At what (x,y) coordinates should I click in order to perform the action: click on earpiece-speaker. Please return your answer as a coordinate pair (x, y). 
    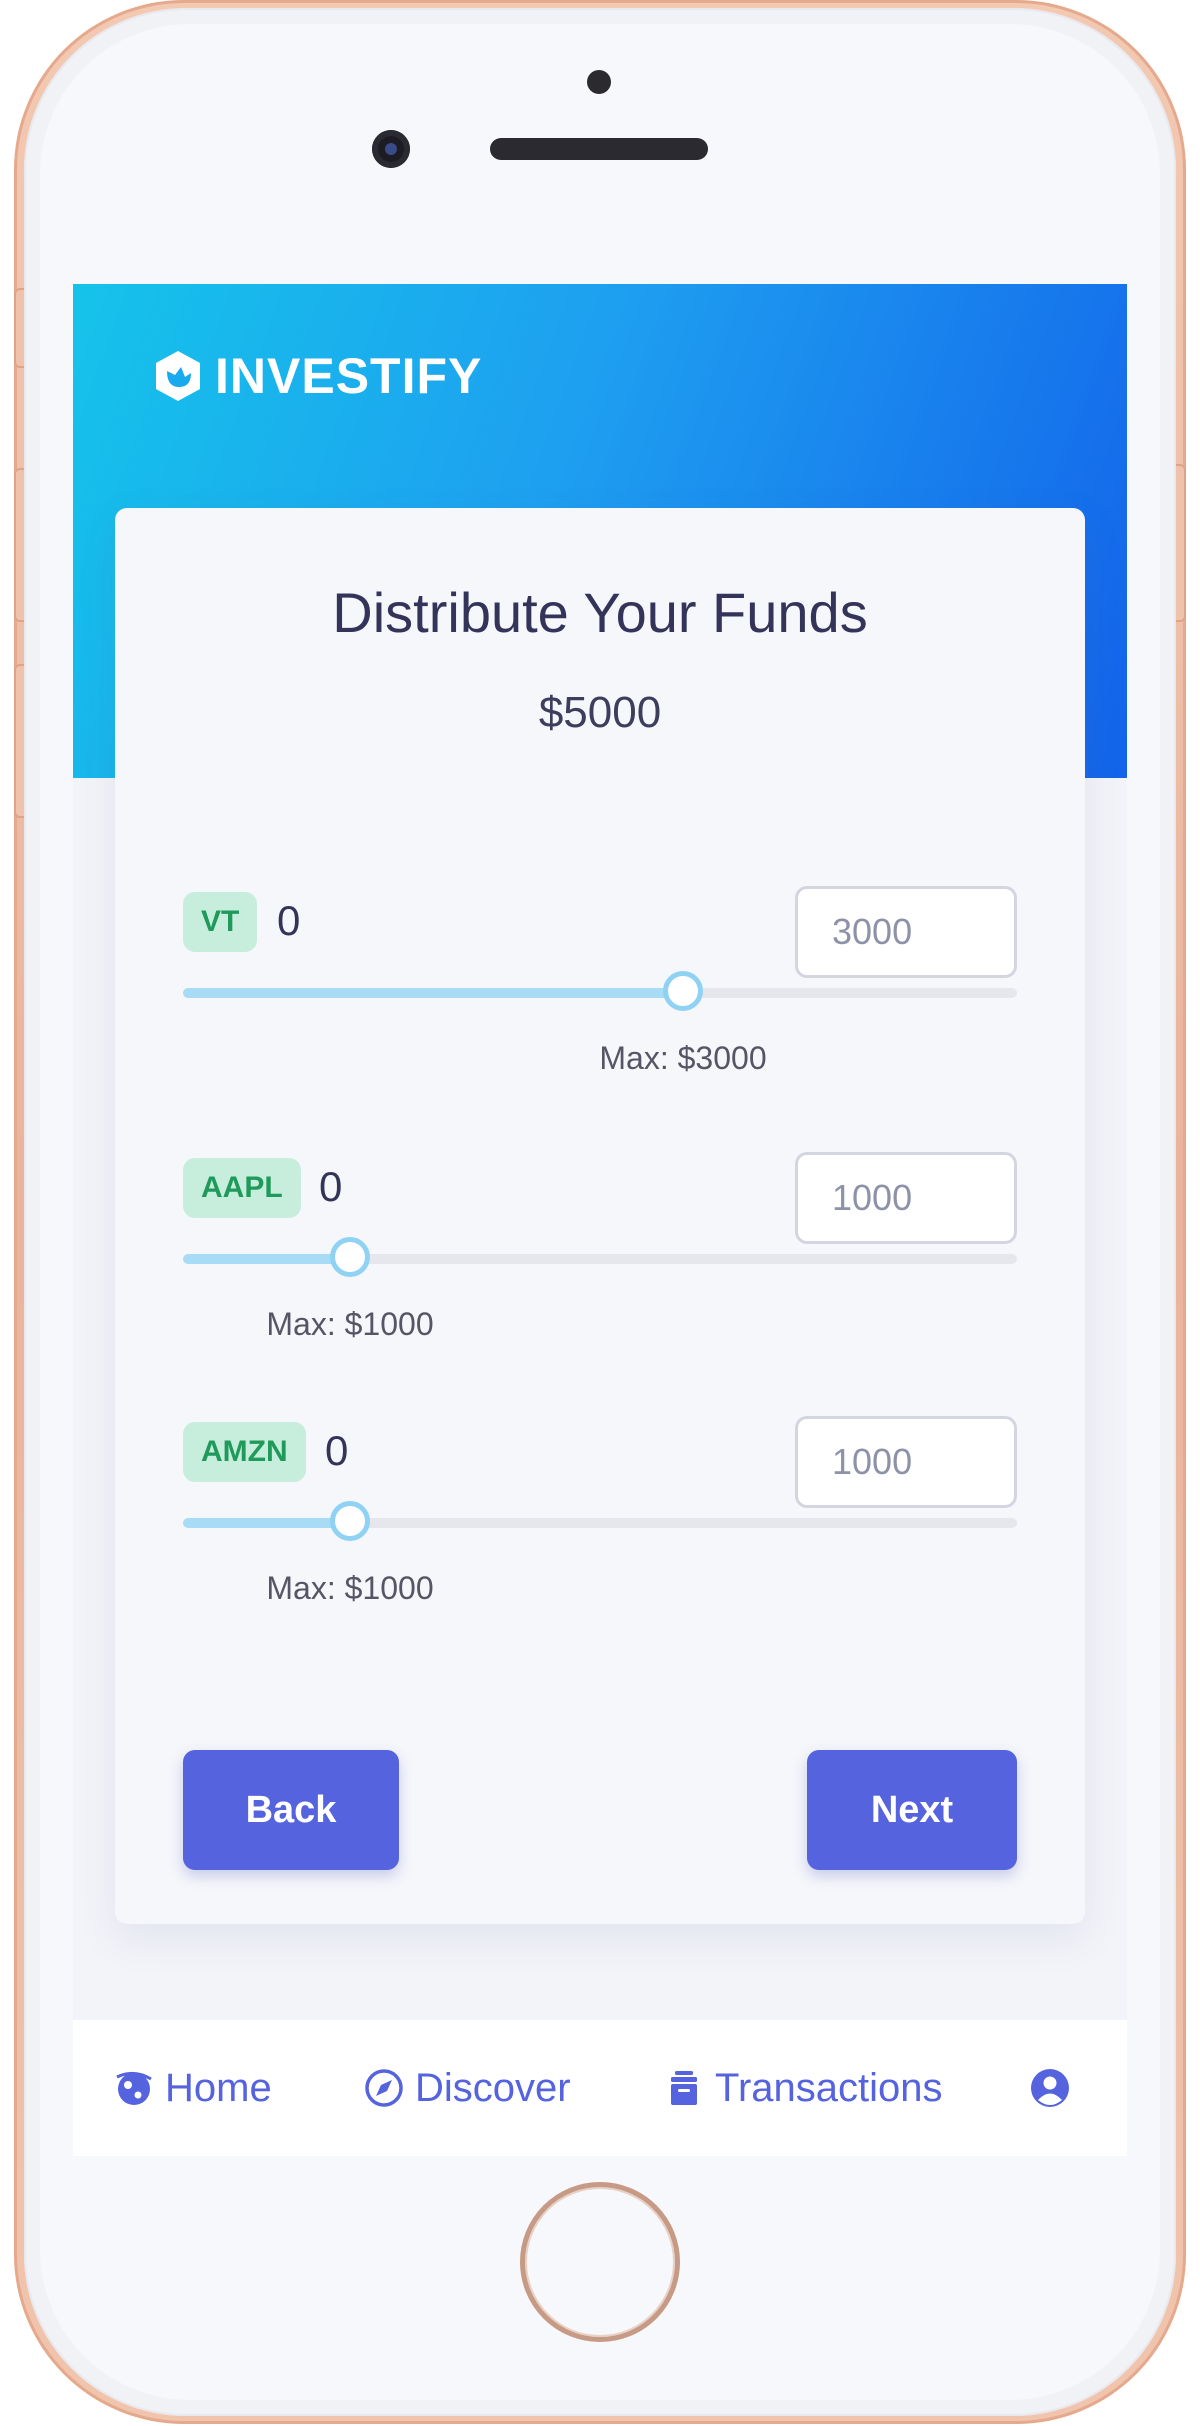
    Looking at the image, I should click on (599, 149).